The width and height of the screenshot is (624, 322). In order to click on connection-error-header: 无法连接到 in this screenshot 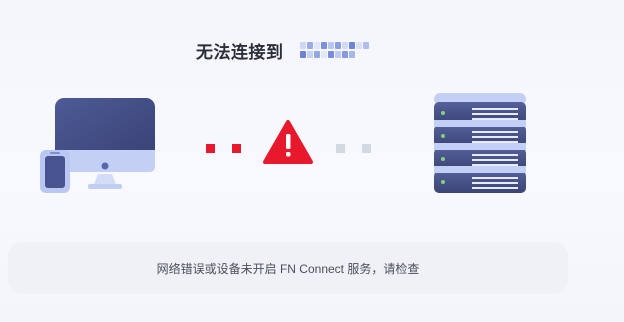, I will do `click(283, 50)`.